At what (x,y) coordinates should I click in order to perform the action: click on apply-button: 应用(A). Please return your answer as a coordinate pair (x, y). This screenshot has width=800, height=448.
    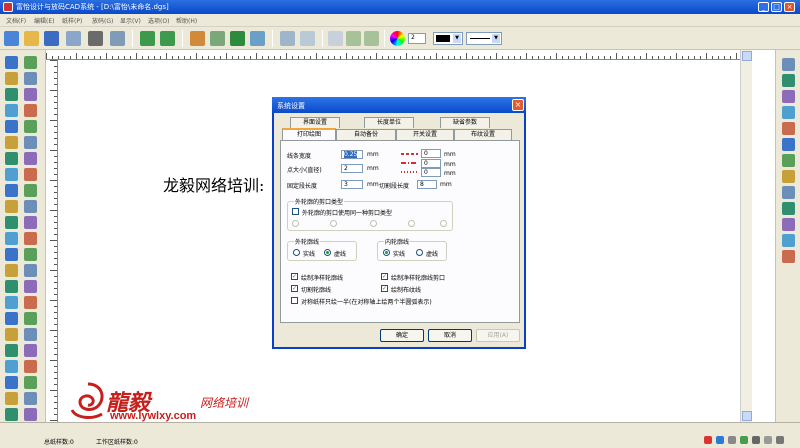
    Looking at the image, I should click on (498, 335).